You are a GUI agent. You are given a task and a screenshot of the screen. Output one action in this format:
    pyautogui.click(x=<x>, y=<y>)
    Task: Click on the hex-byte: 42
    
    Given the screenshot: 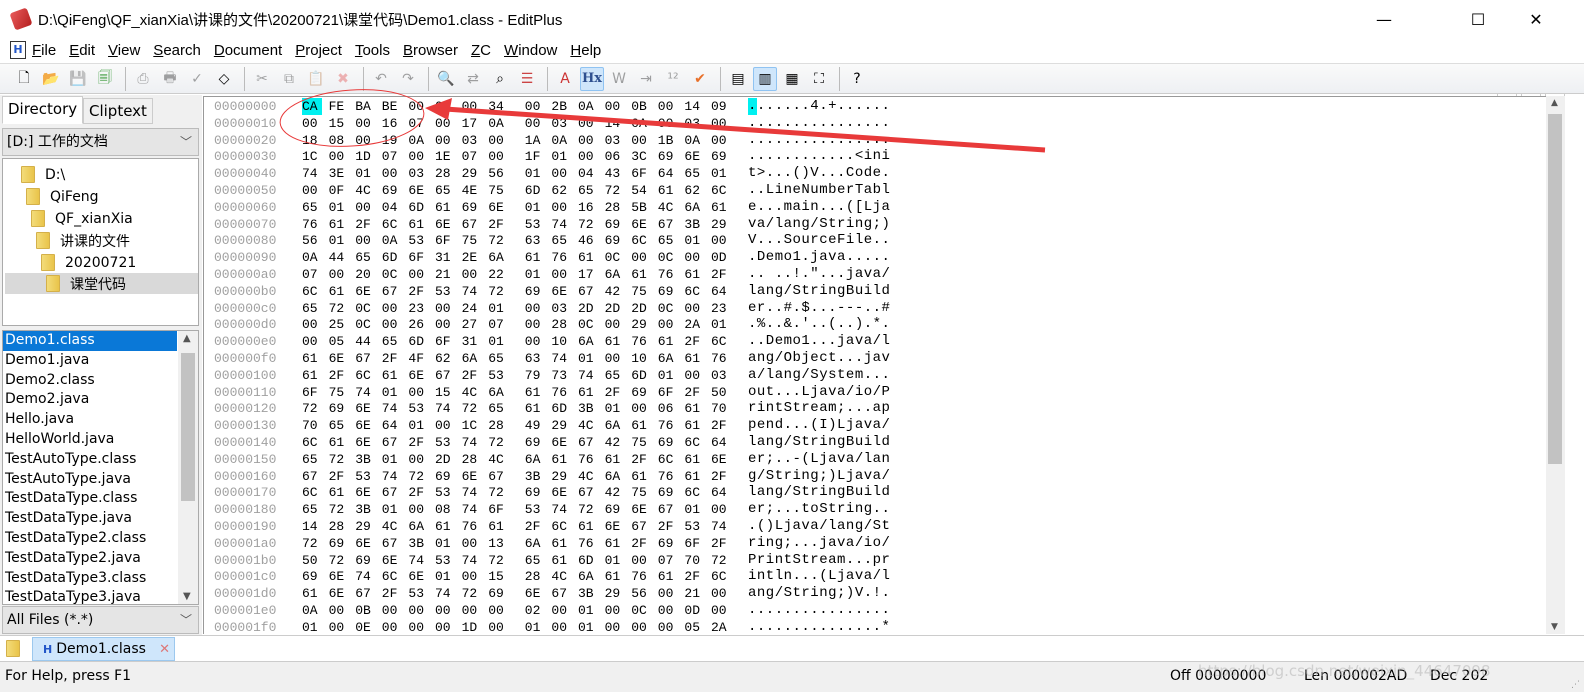 What is the action you would take?
    pyautogui.click(x=615, y=442)
    